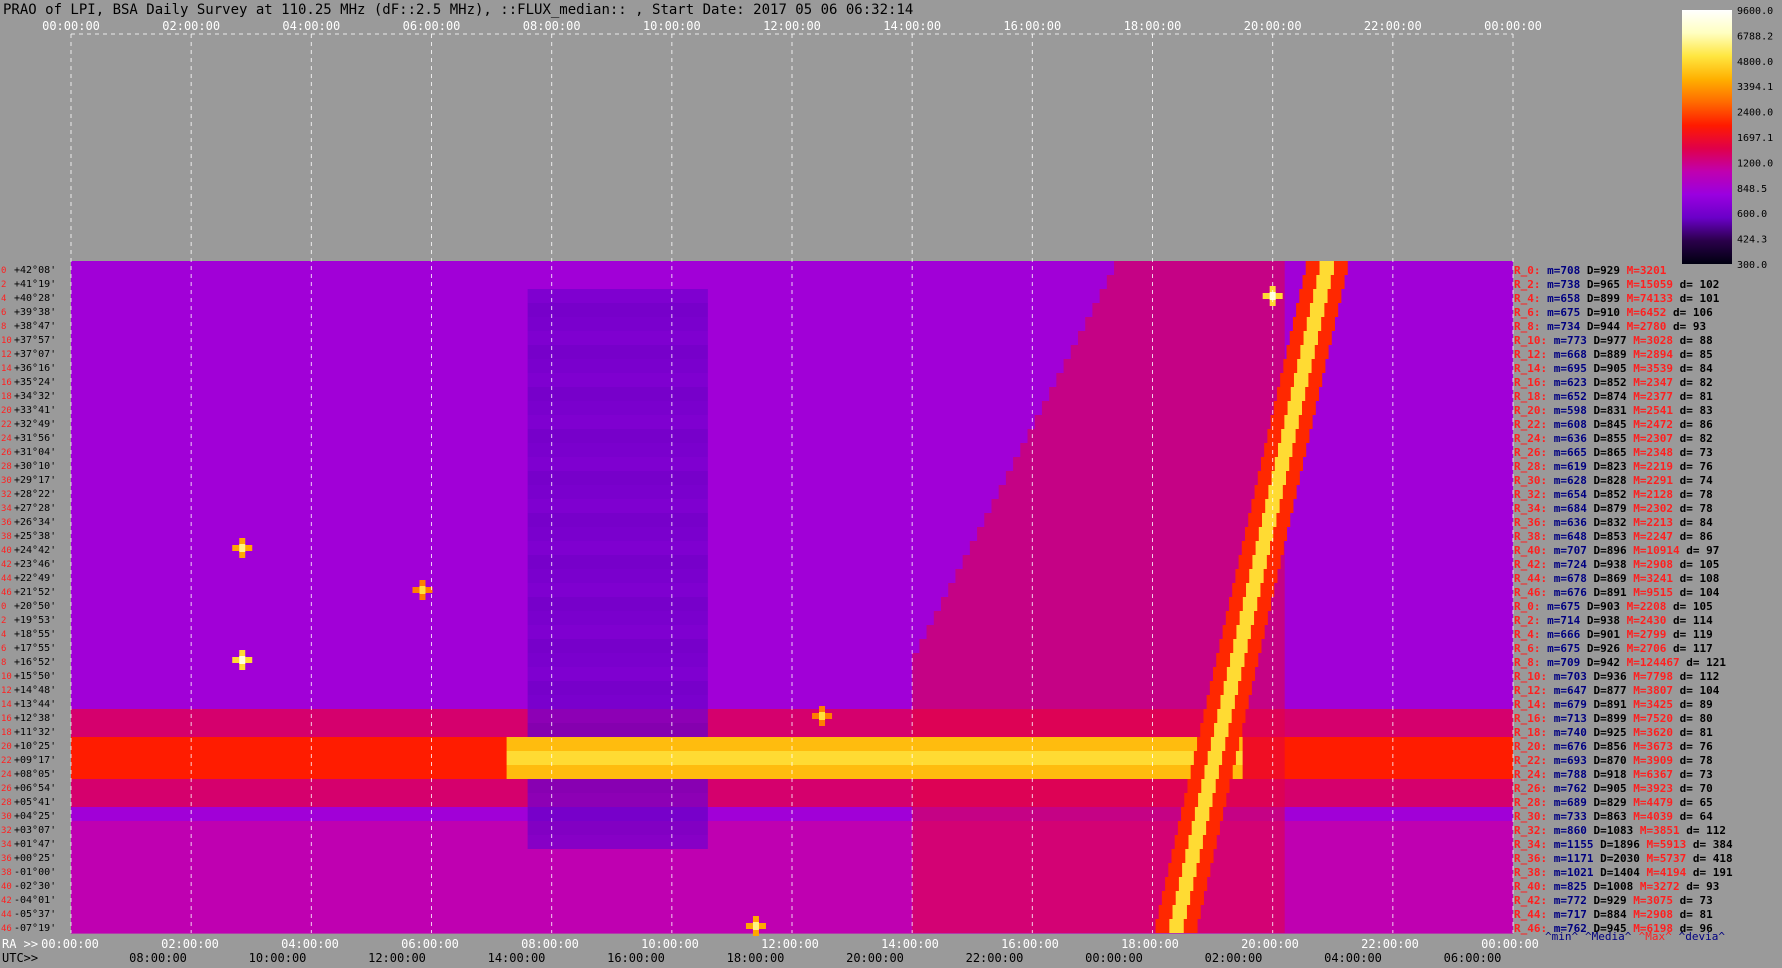 Image resolution: width=1782 pixels, height=968 pixels. Describe the element at coordinates (1607, 704) in the screenshot. I see `row-stat-part: D=891` at that location.